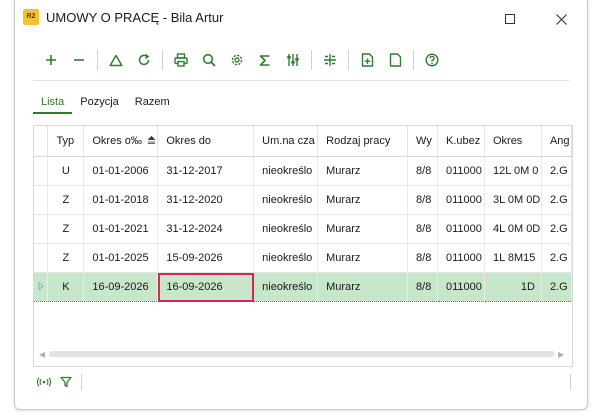  I want to click on close-button, so click(561, 19).